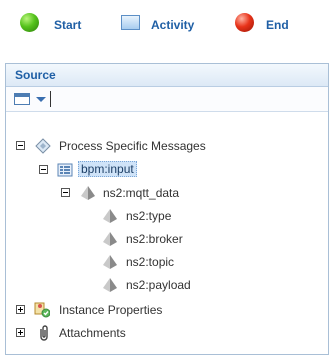 Image resolution: width=331 pixels, height=357 pixels. What do you see at coordinates (173, 25) in the screenshot?
I see `legend-activity-label: Activity` at bounding box center [173, 25].